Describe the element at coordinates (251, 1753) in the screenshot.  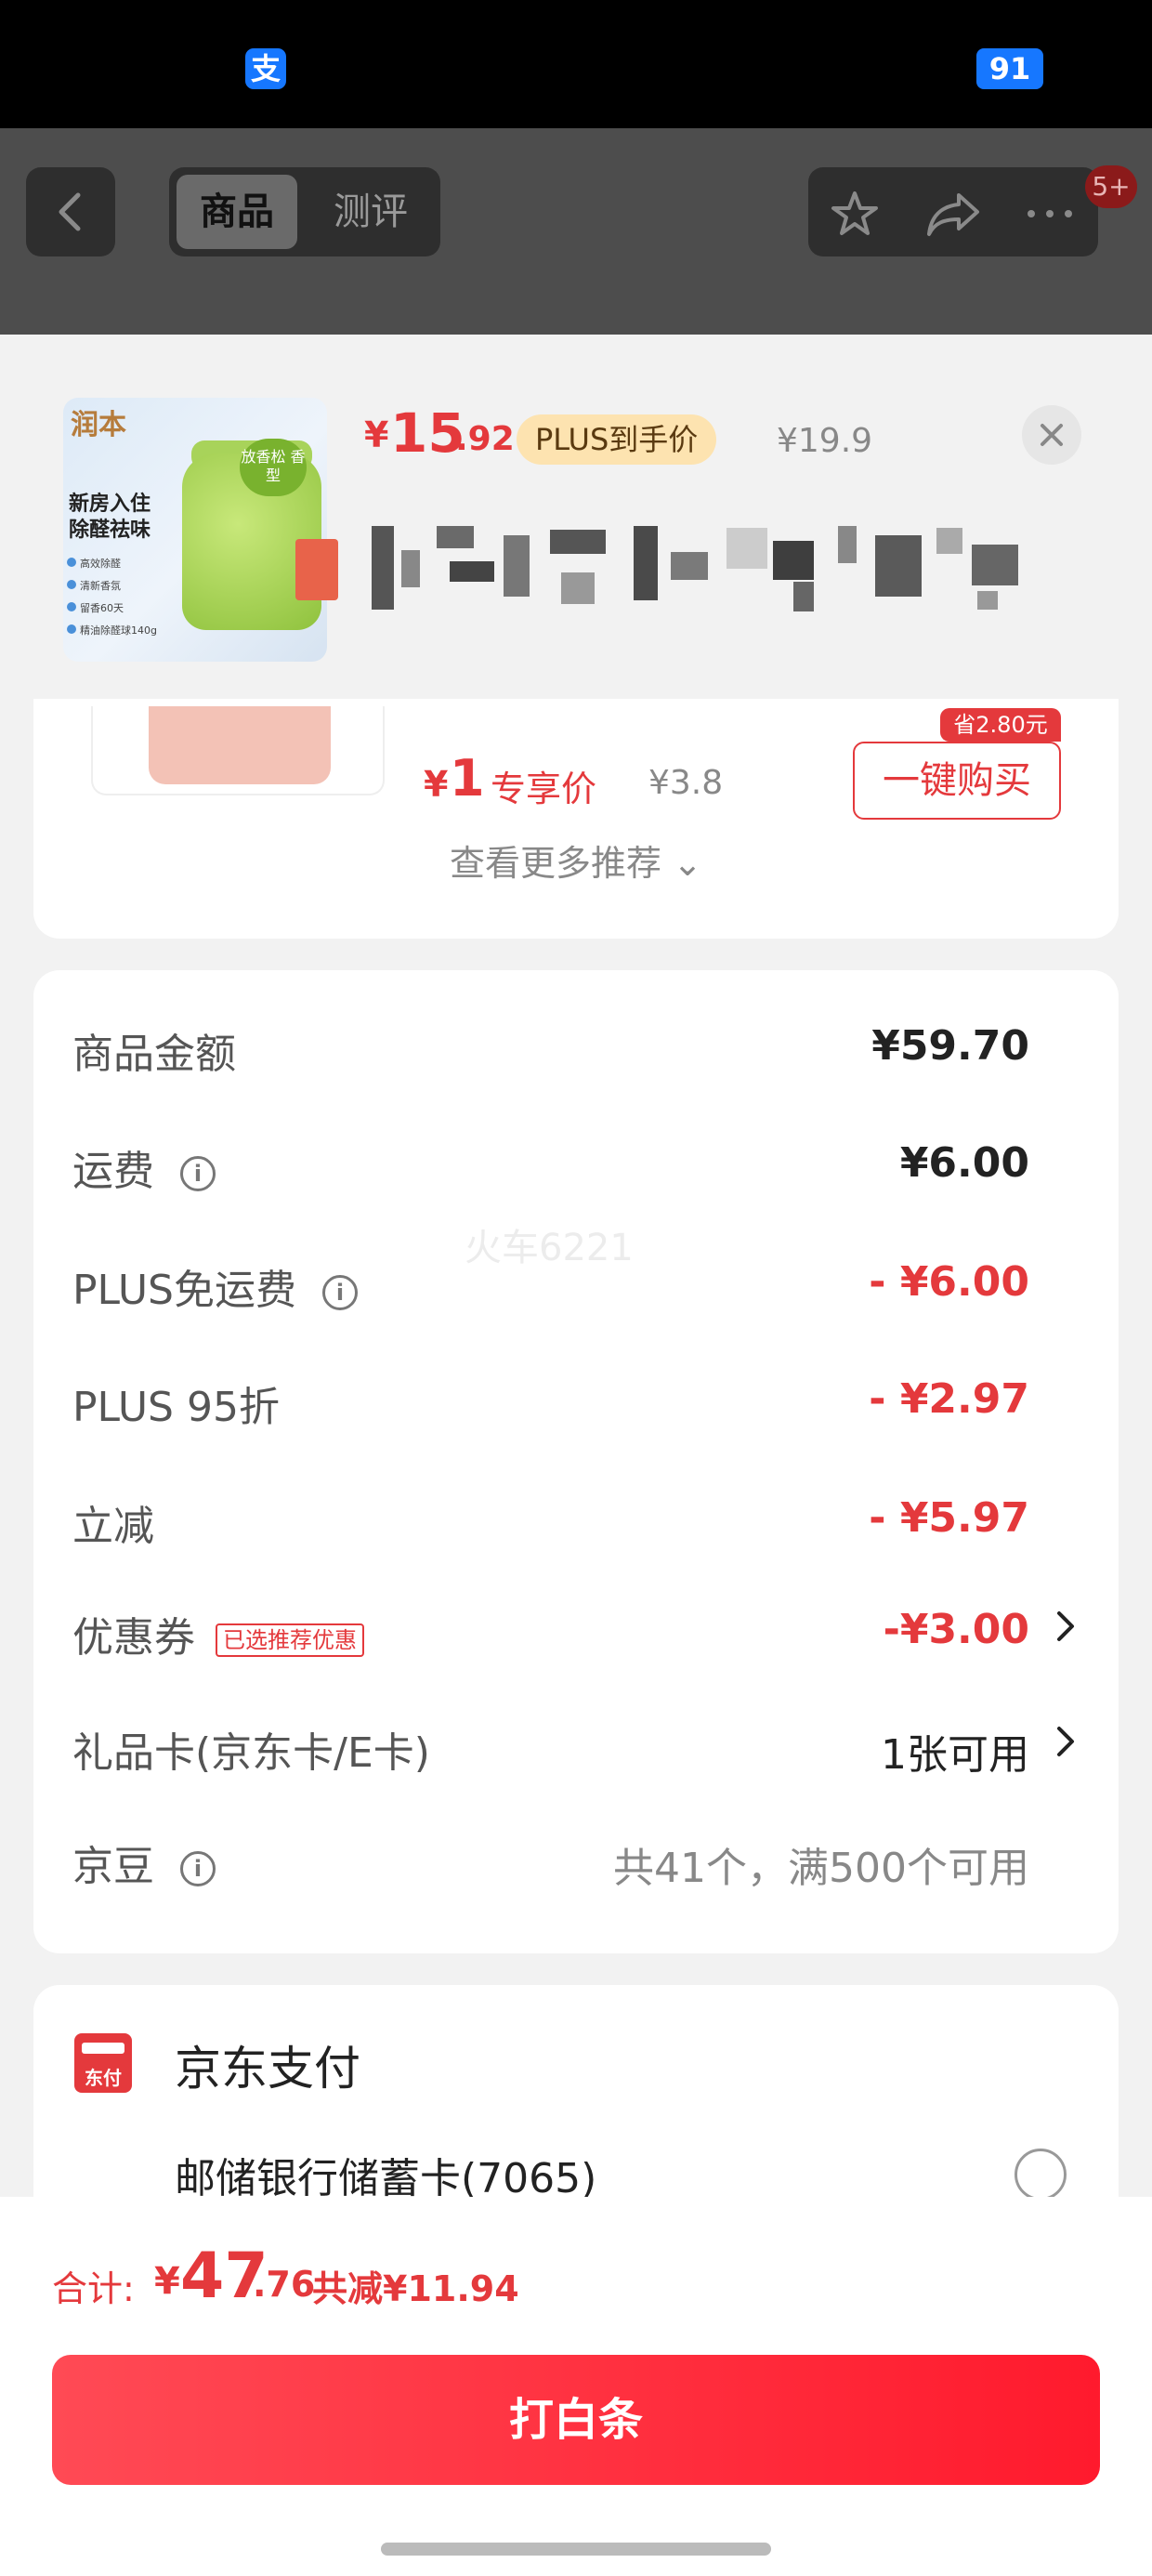
I see `cost-label: 礼品卡(京东卡/E卡)` at that location.